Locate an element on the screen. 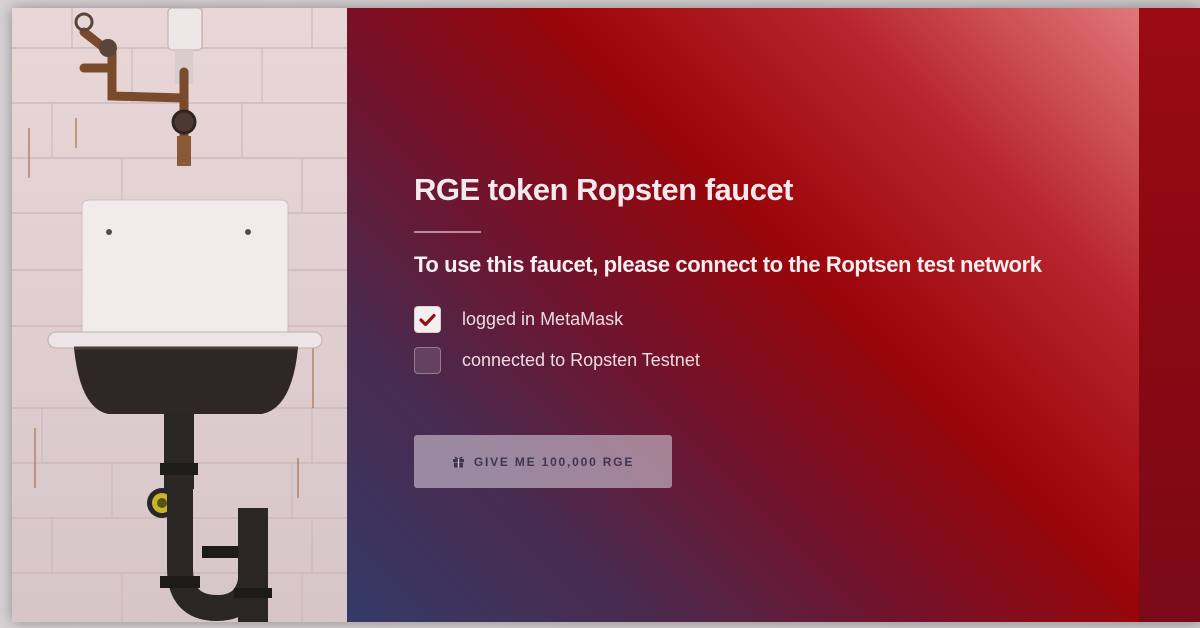 The width and height of the screenshot is (1200, 628). give-tokens-button: GIVE ME 100,000 RGE is located at coordinates (543, 461).